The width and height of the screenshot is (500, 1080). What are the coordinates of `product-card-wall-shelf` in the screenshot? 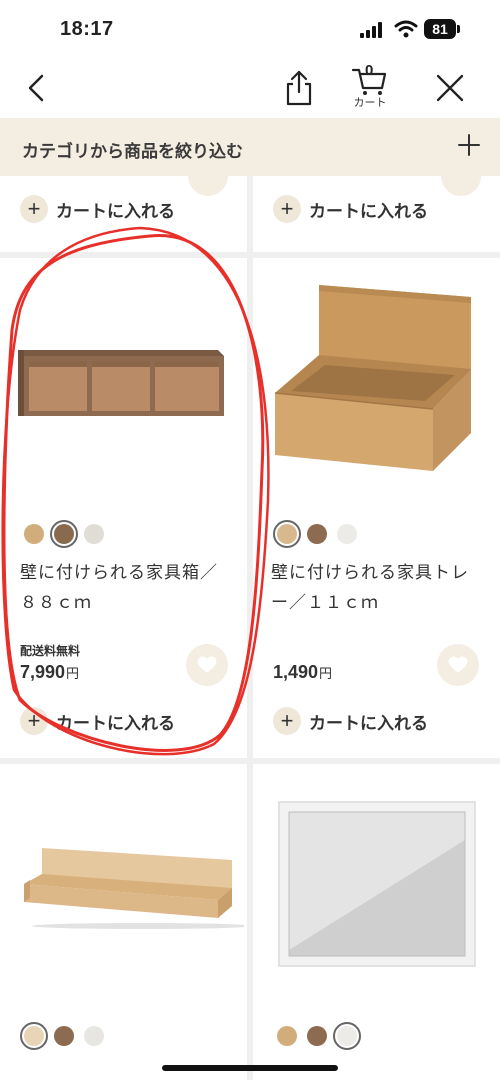 It's located at (123, 922).